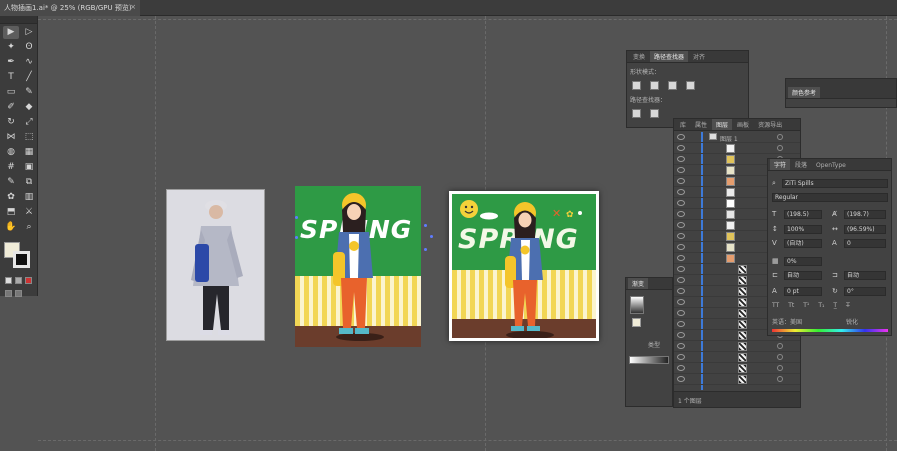  I want to click on tab-paragraph: 段落, so click(801, 164).